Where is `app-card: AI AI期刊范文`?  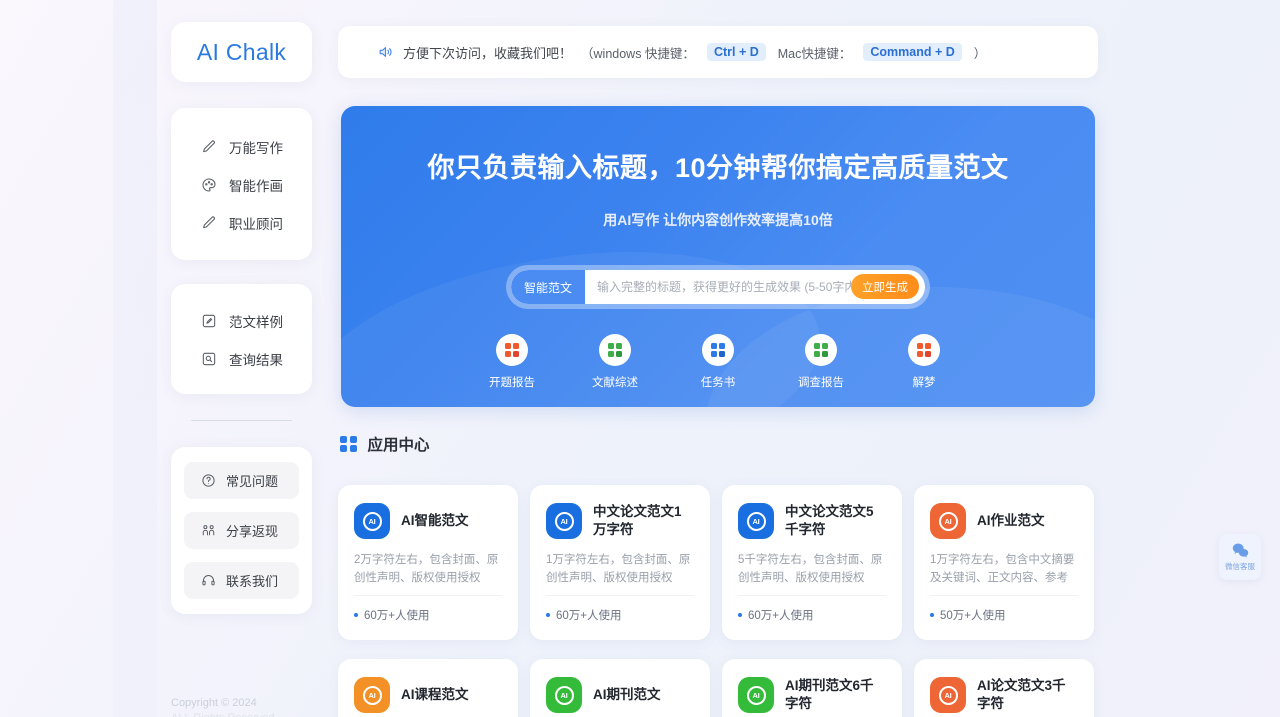 app-card: AI AI期刊范文 is located at coordinates (620, 688).